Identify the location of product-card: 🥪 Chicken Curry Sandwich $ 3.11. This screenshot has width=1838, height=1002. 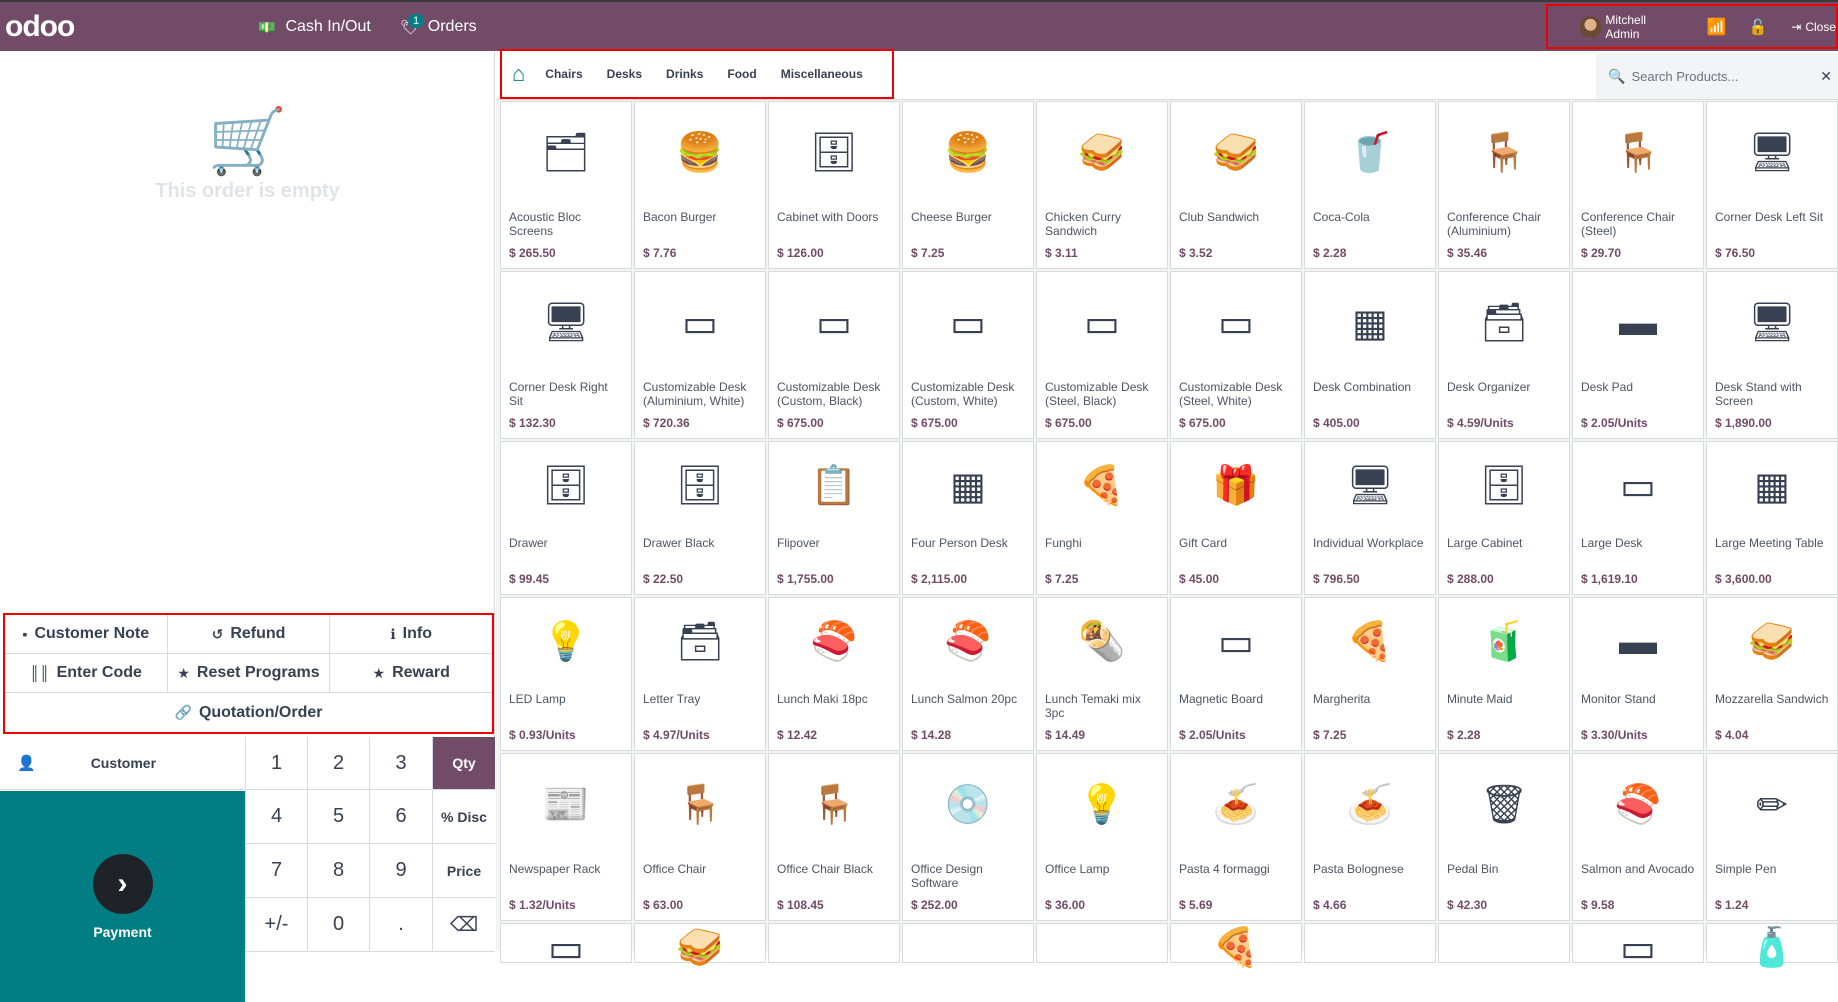
(1102, 185).